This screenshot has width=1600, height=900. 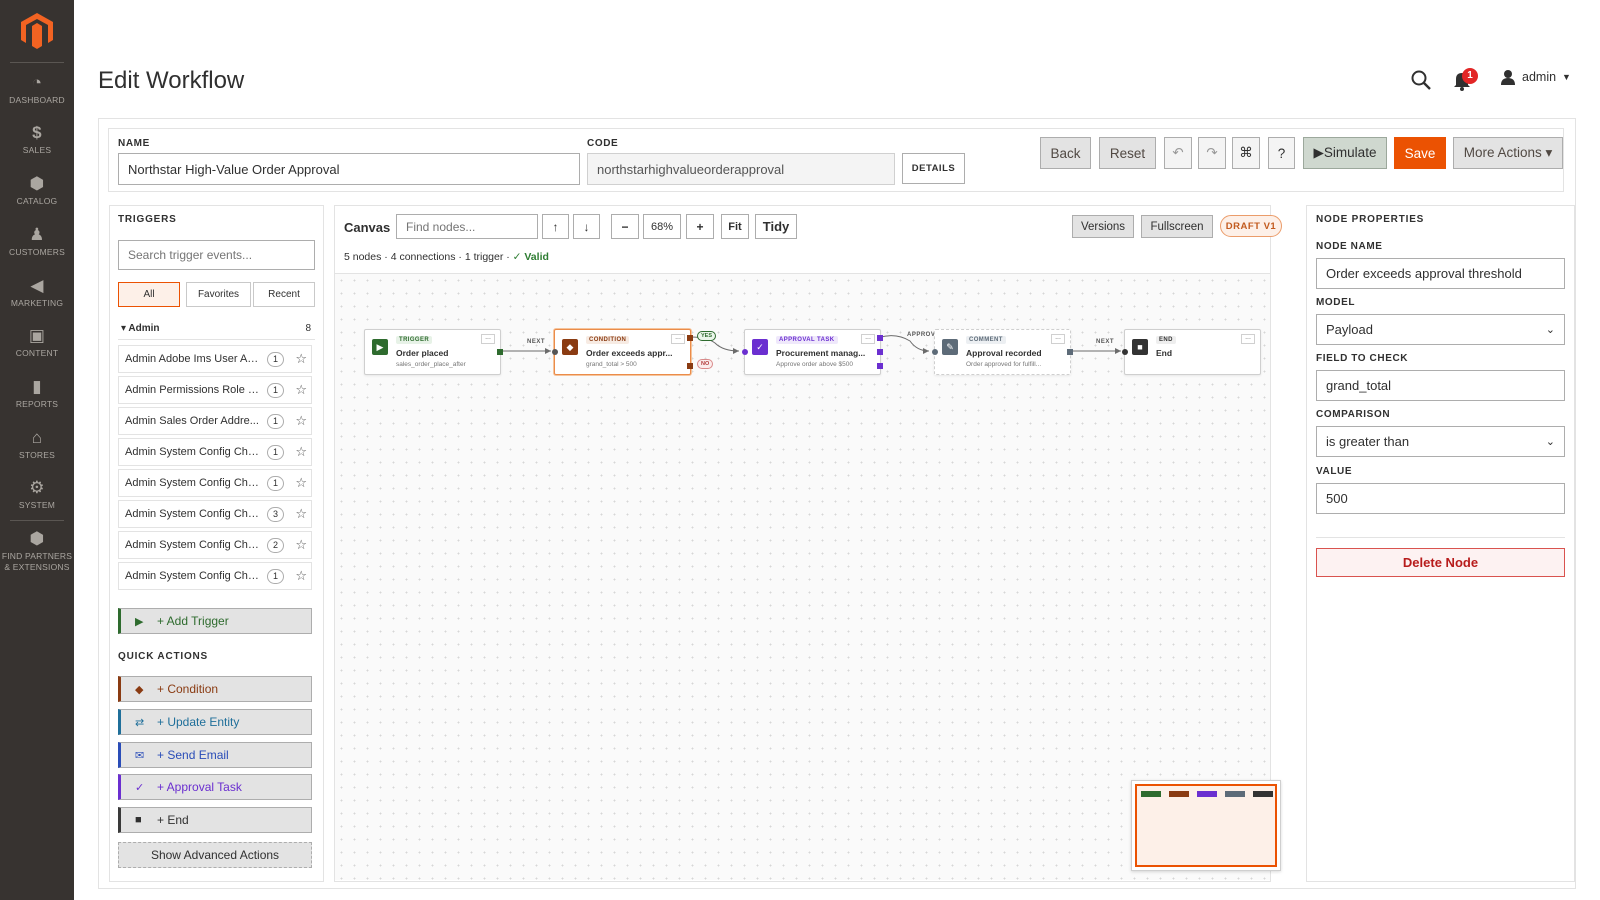 I want to click on field-to-check-input: grand_total, so click(x=1440, y=385).